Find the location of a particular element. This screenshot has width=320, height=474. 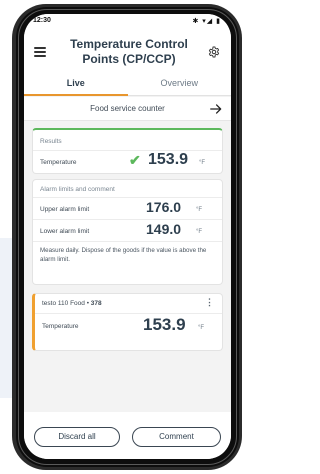

upper-alarm-unit: °F is located at coordinates (199, 210).